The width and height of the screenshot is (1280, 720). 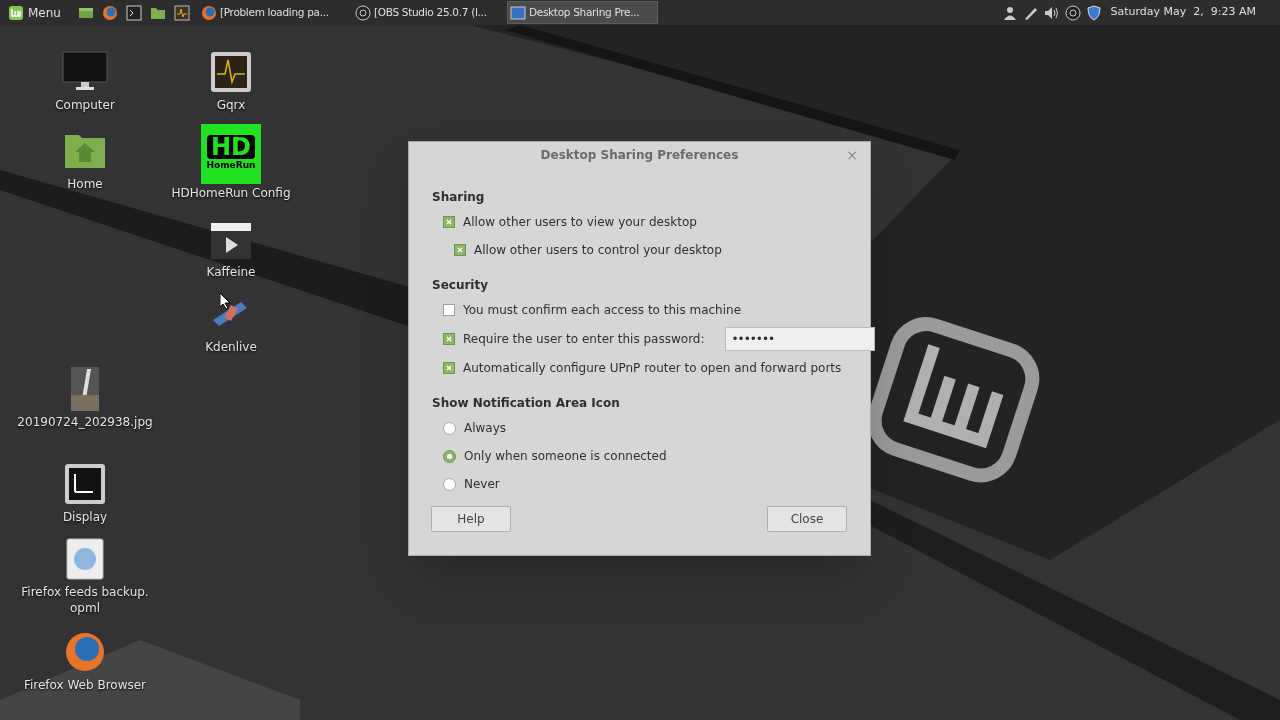 What do you see at coordinates (799, 339) in the screenshot?
I see `password-field: •••••••` at bounding box center [799, 339].